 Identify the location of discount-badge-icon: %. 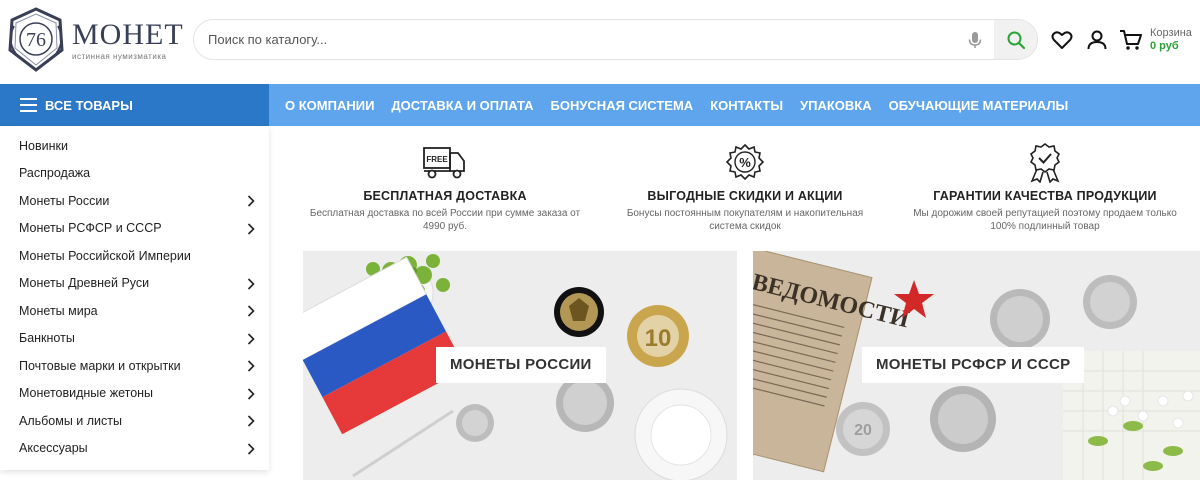
(745, 162).